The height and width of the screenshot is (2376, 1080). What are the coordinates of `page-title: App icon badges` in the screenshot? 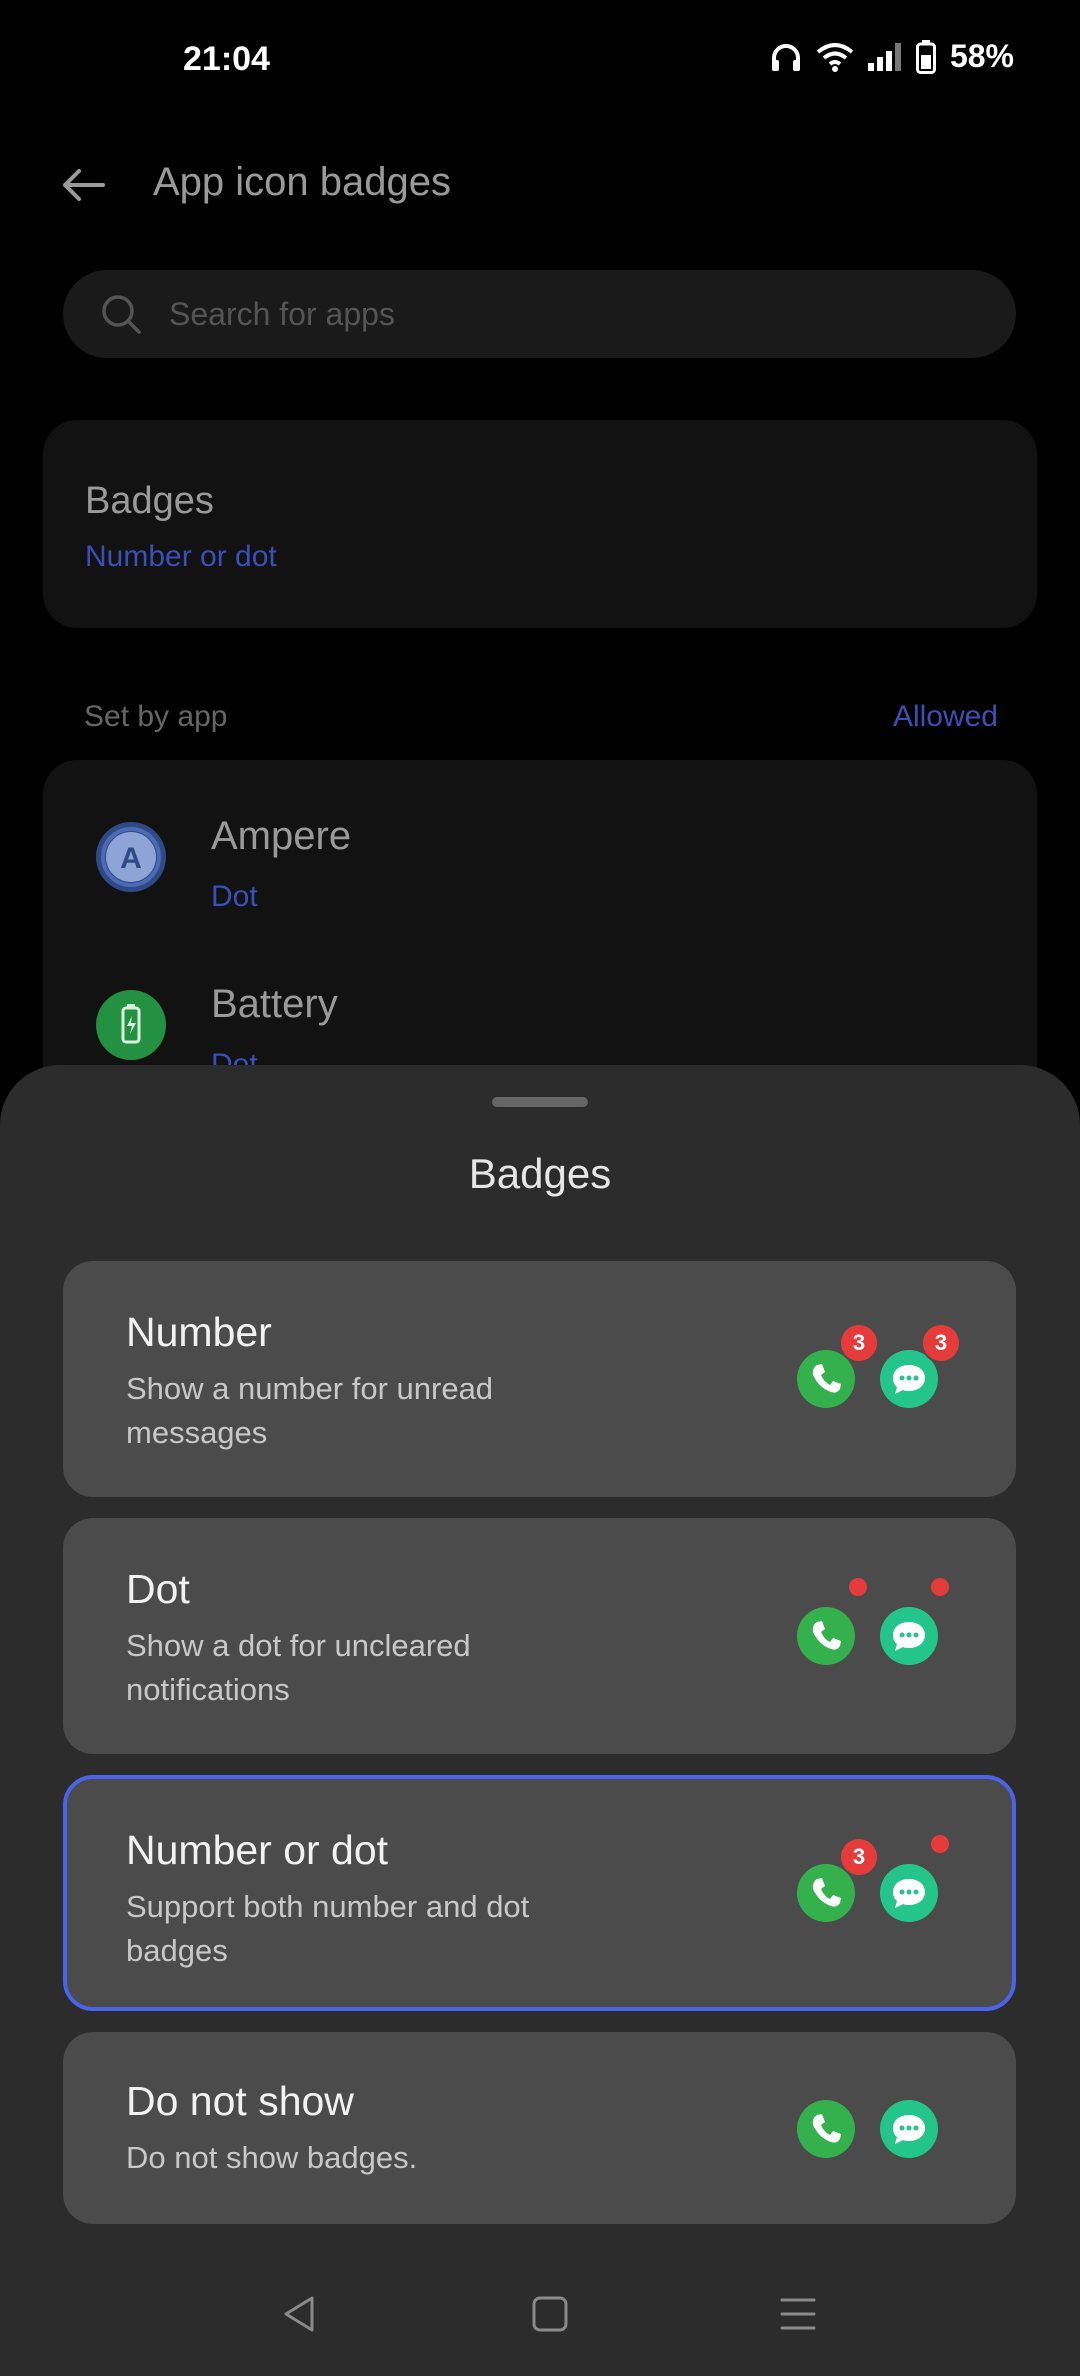 It's located at (302, 182).